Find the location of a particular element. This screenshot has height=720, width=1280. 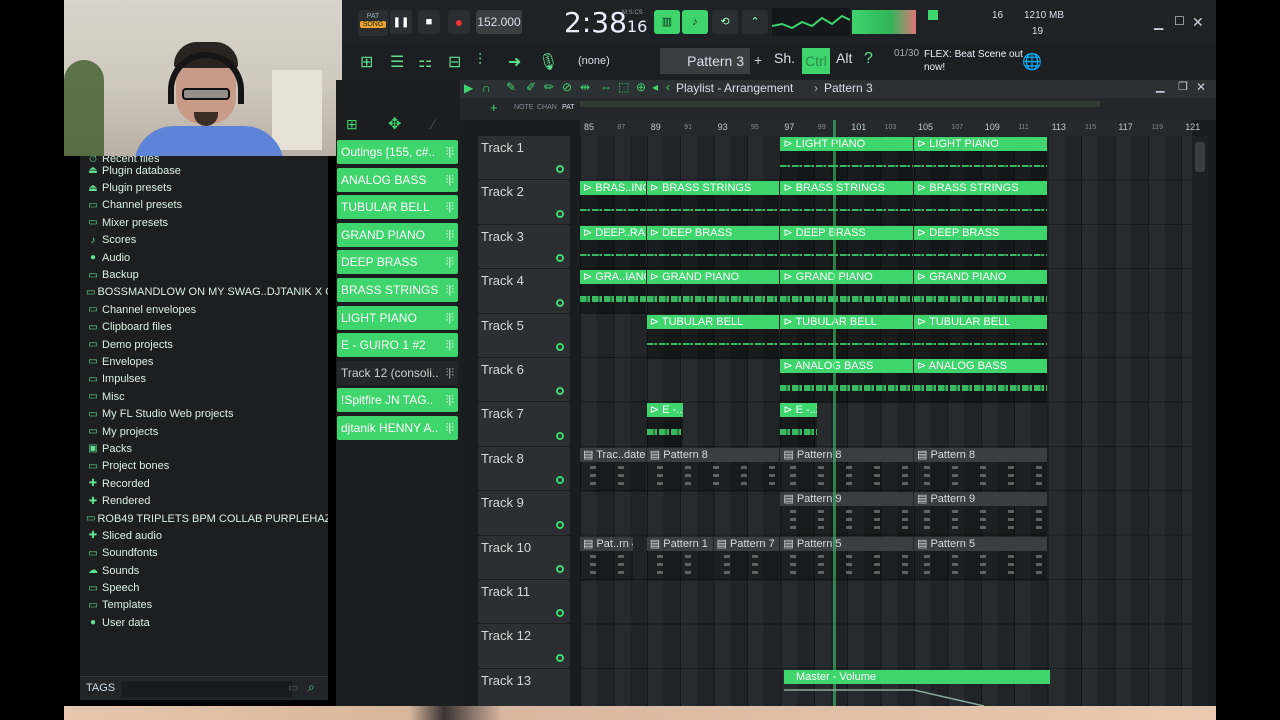

scroll-thumb is located at coordinates (1200, 157).